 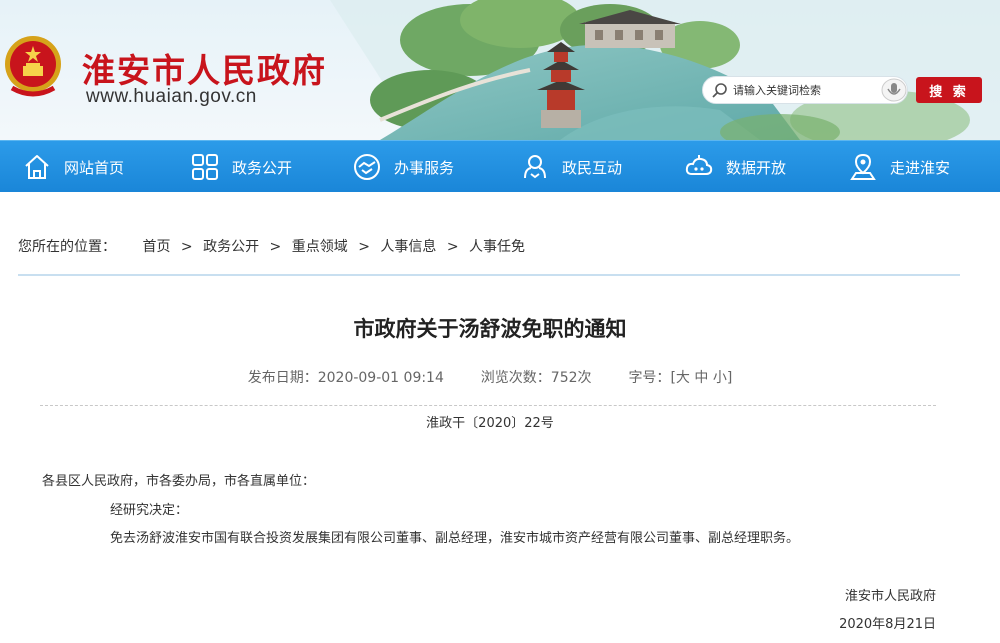 What do you see at coordinates (156, 247) in the screenshot?
I see `breadcrumb-item-home: 首页` at bounding box center [156, 247].